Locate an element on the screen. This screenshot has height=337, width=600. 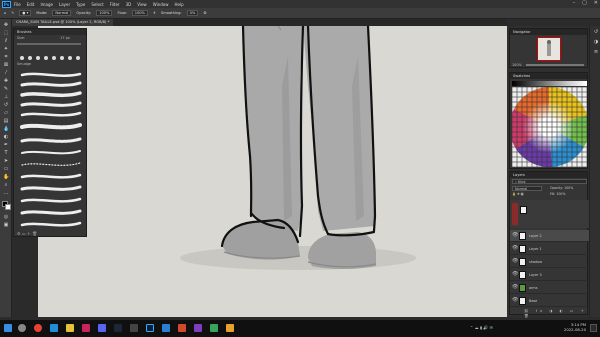
layer-row-shadow: 👁 shadow is located at coordinates (549, 262).